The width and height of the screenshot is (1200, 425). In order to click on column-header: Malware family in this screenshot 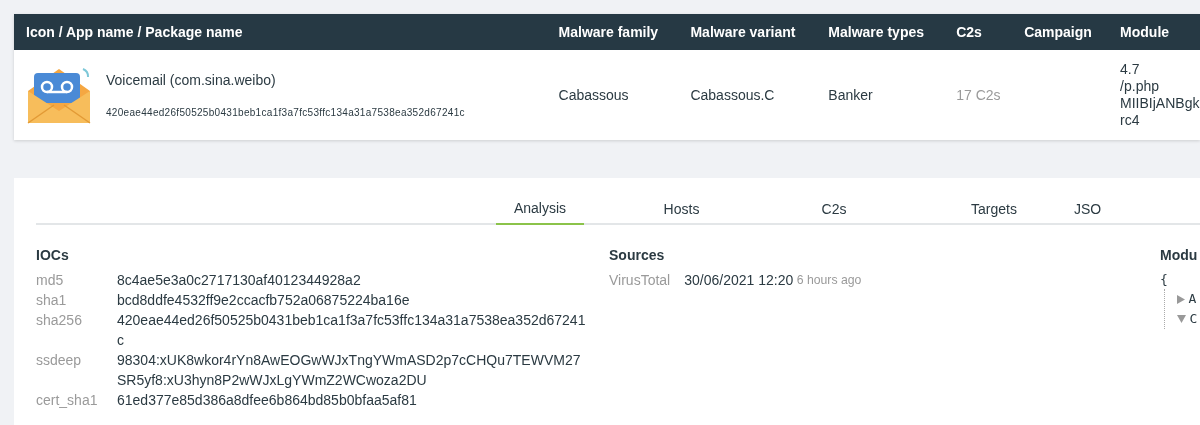, I will do `click(608, 31)`.